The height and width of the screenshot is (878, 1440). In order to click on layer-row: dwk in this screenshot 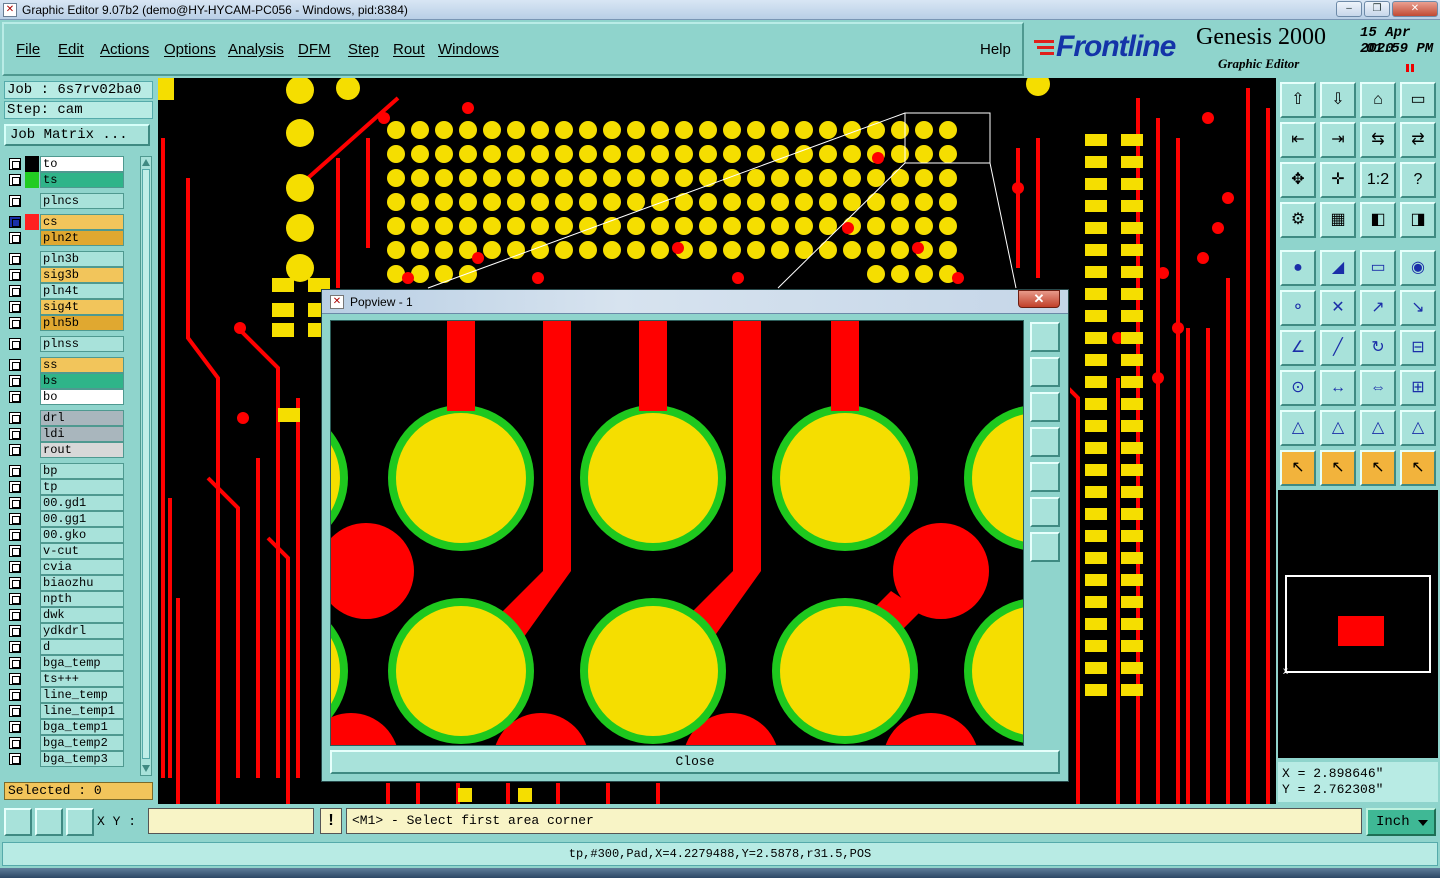, I will do `click(71, 615)`.